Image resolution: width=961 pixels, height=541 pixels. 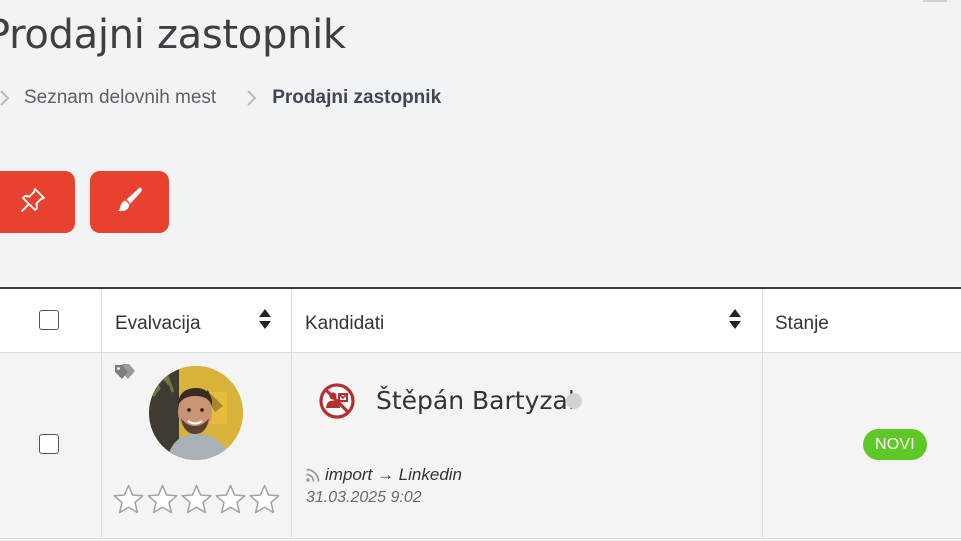 What do you see at coordinates (120, 98) in the screenshot?
I see `breadcrumb-item-job-list: Seznam delovnih mest` at bounding box center [120, 98].